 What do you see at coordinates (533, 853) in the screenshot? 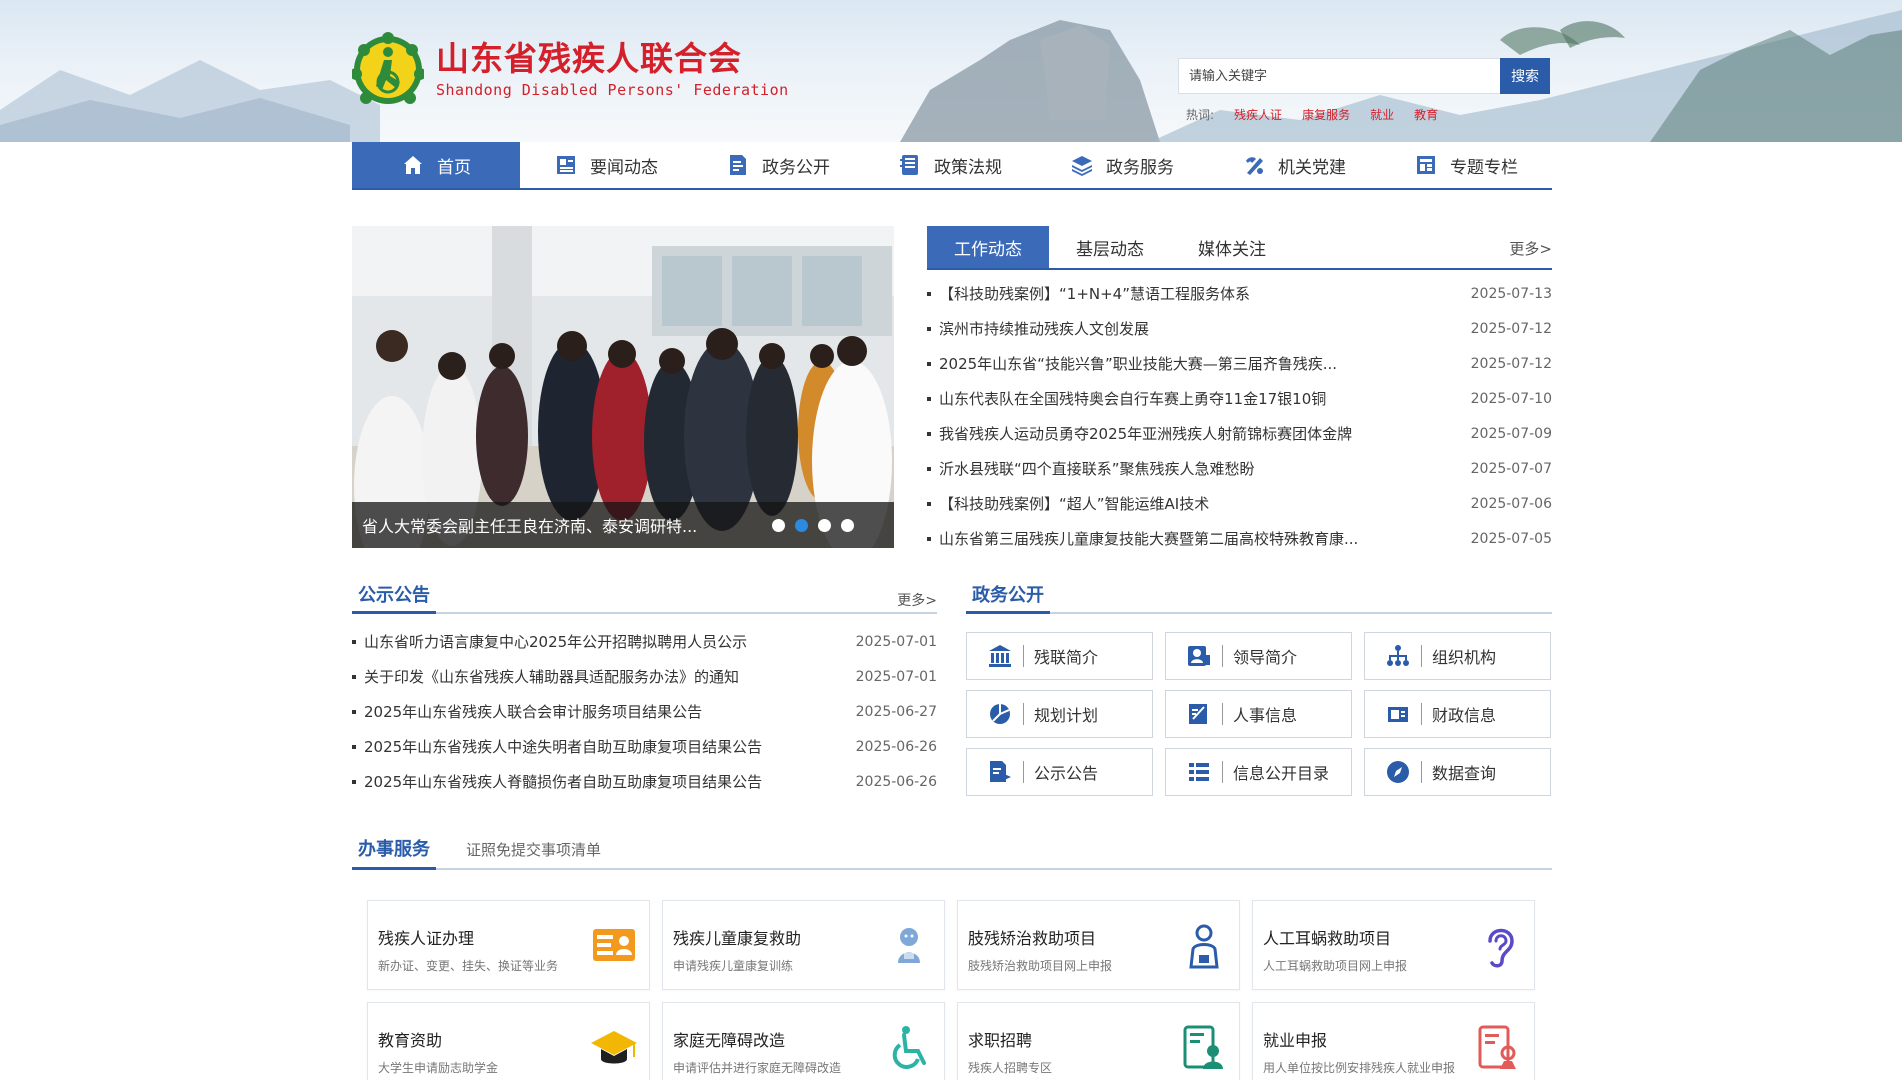
I see `tab-exempt-list: 证照免提交事项清单` at bounding box center [533, 853].